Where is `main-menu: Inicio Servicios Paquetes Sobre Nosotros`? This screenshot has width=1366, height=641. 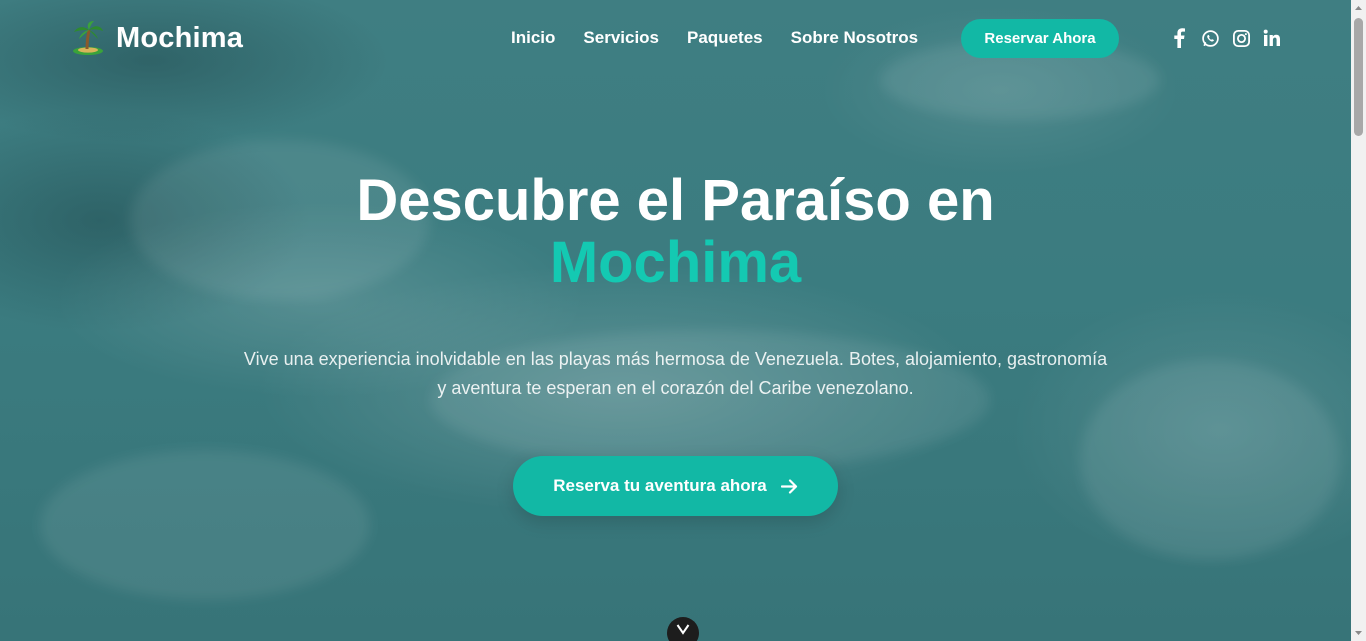 main-menu: Inicio Servicios Paquetes Sobre Nosotros is located at coordinates (714, 38).